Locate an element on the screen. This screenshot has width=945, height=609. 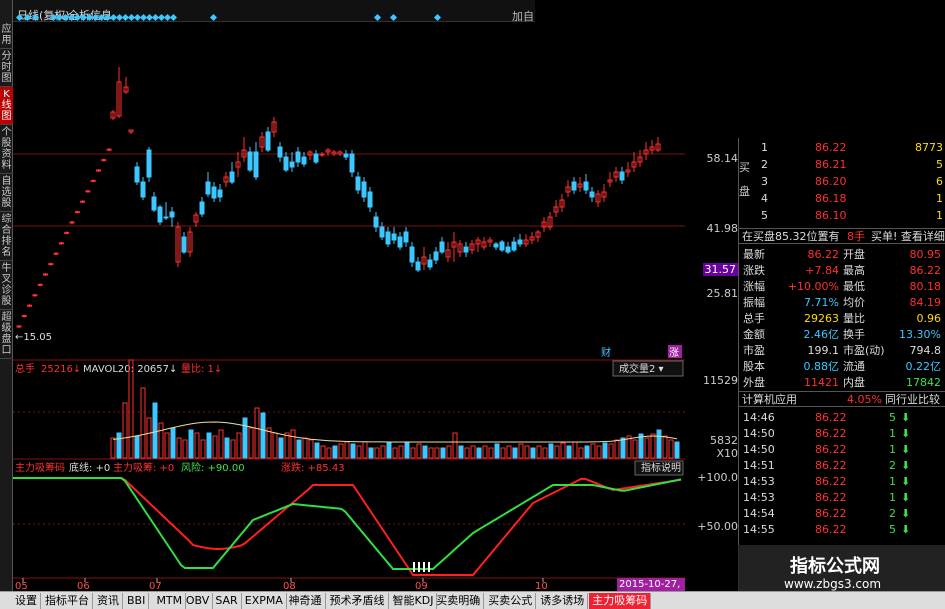
bottom-tab-10: 智能KDJ is located at coordinates (414, 601).